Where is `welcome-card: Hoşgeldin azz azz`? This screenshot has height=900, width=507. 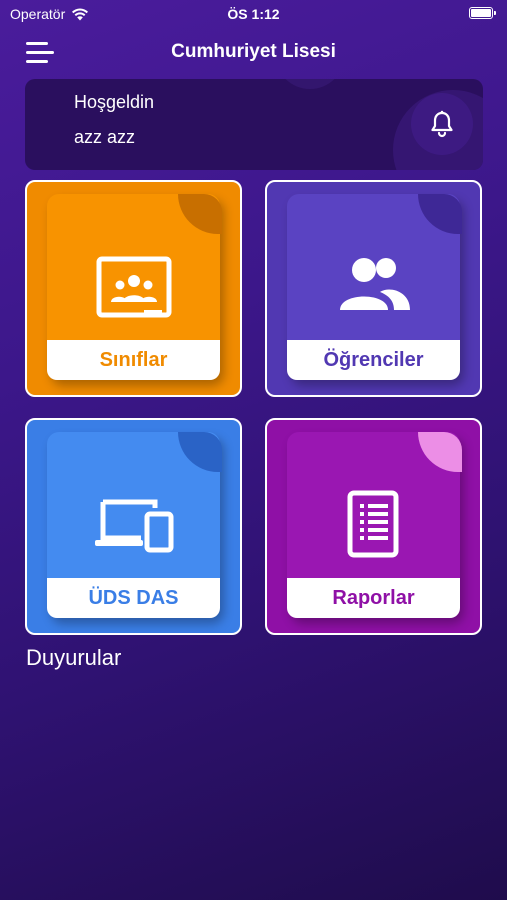 welcome-card: Hoşgeldin azz azz is located at coordinates (254, 124).